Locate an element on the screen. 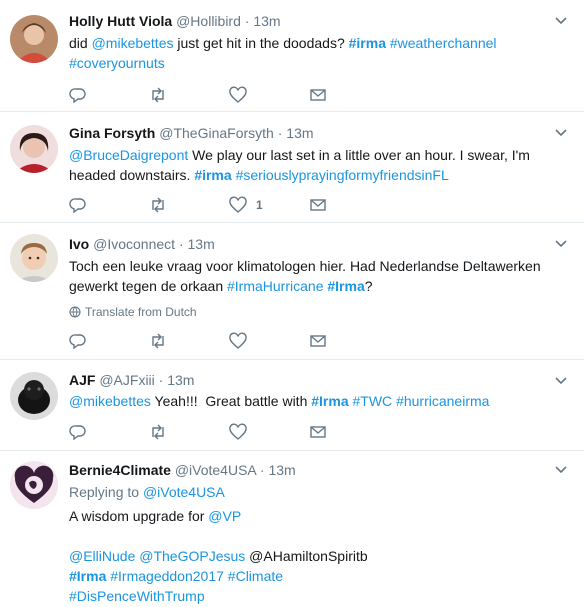  like-button: 1 is located at coordinates (269, 205).